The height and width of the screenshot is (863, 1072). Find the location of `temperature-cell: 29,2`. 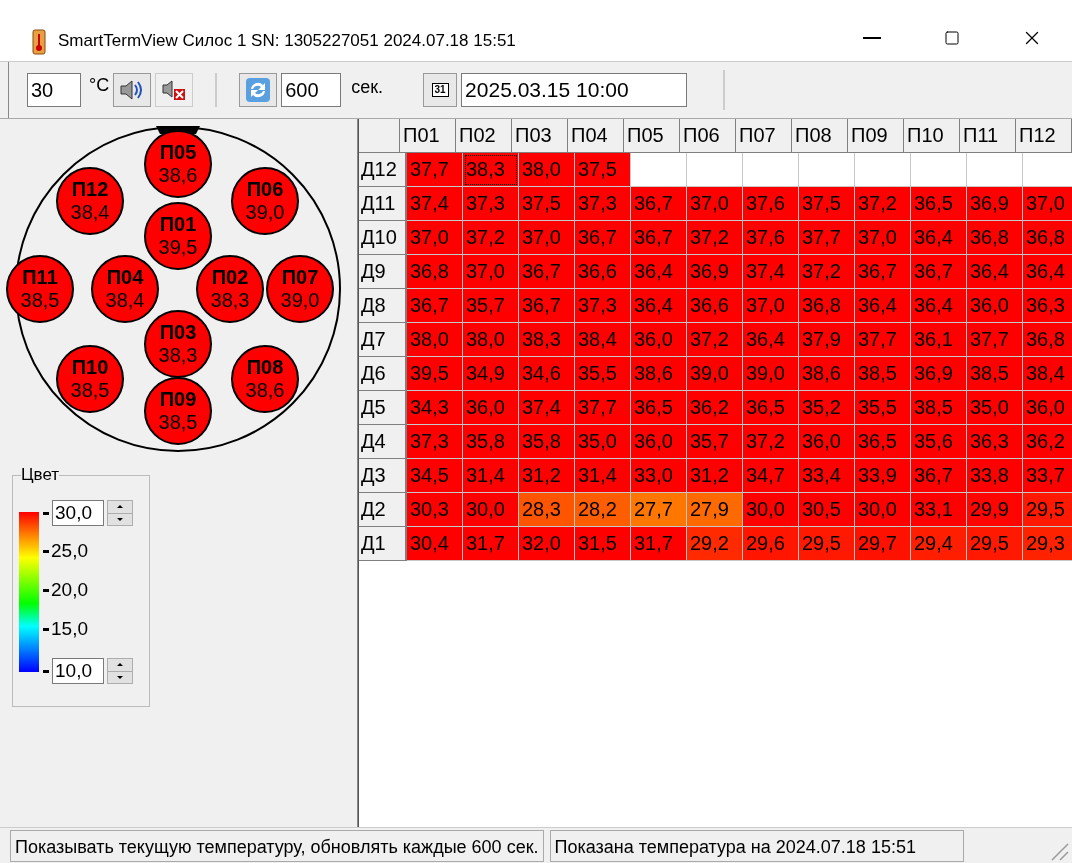

temperature-cell: 29,2 is located at coordinates (715, 544).